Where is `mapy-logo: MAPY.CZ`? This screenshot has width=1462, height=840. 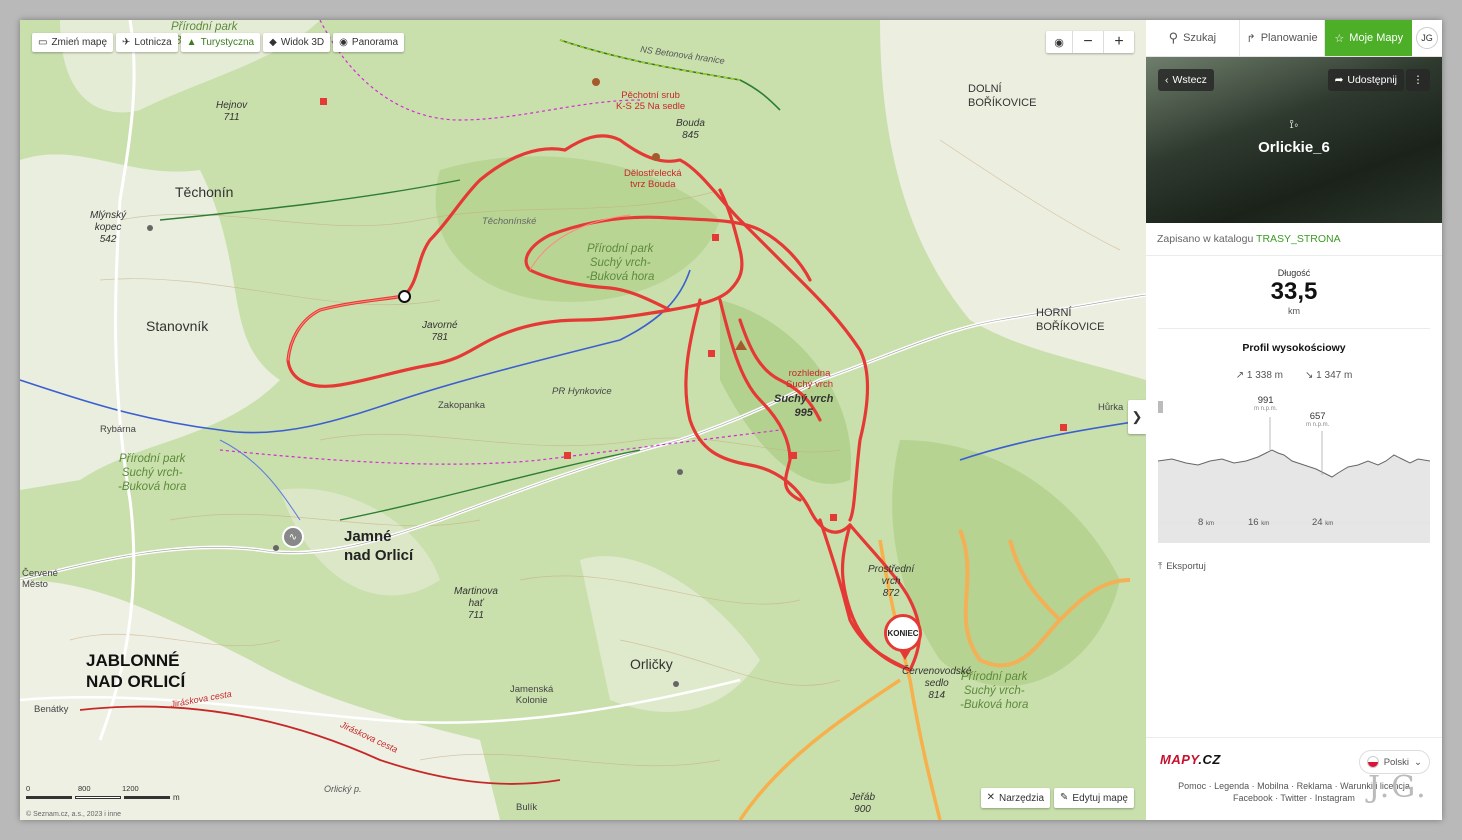
mapy-logo: MAPY.CZ is located at coordinates (1190, 759).